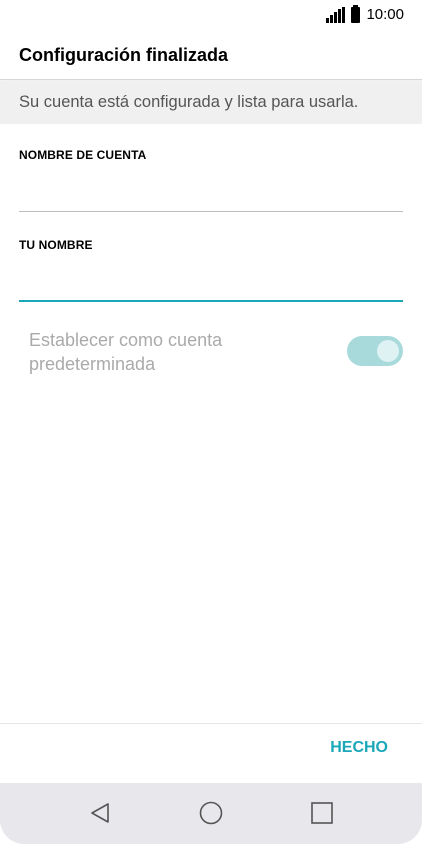 The width and height of the screenshot is (422, 844). Describe the element at coordinates (385, 14) in the screenshot. I see `clock: 10:00` at that location.